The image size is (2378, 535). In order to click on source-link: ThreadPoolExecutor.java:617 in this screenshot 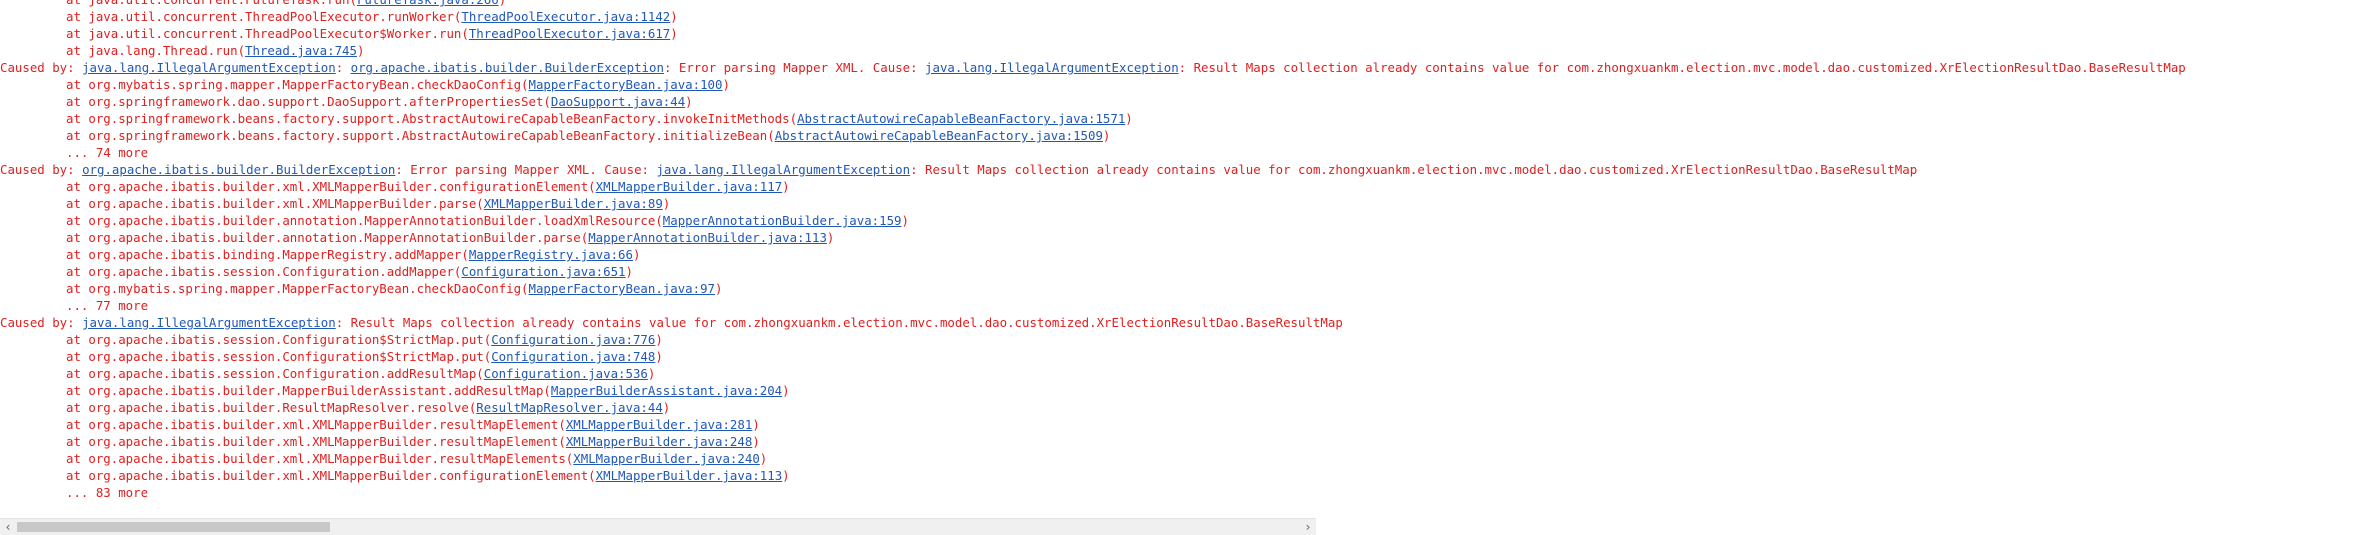, I will do `click(569, 33)`.